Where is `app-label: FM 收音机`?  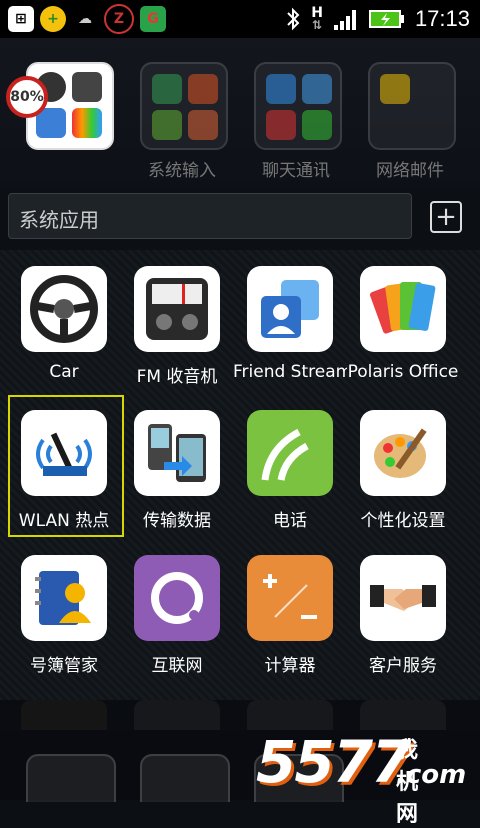 app-label: FM 收音机 is located at coordinates (177, 377).